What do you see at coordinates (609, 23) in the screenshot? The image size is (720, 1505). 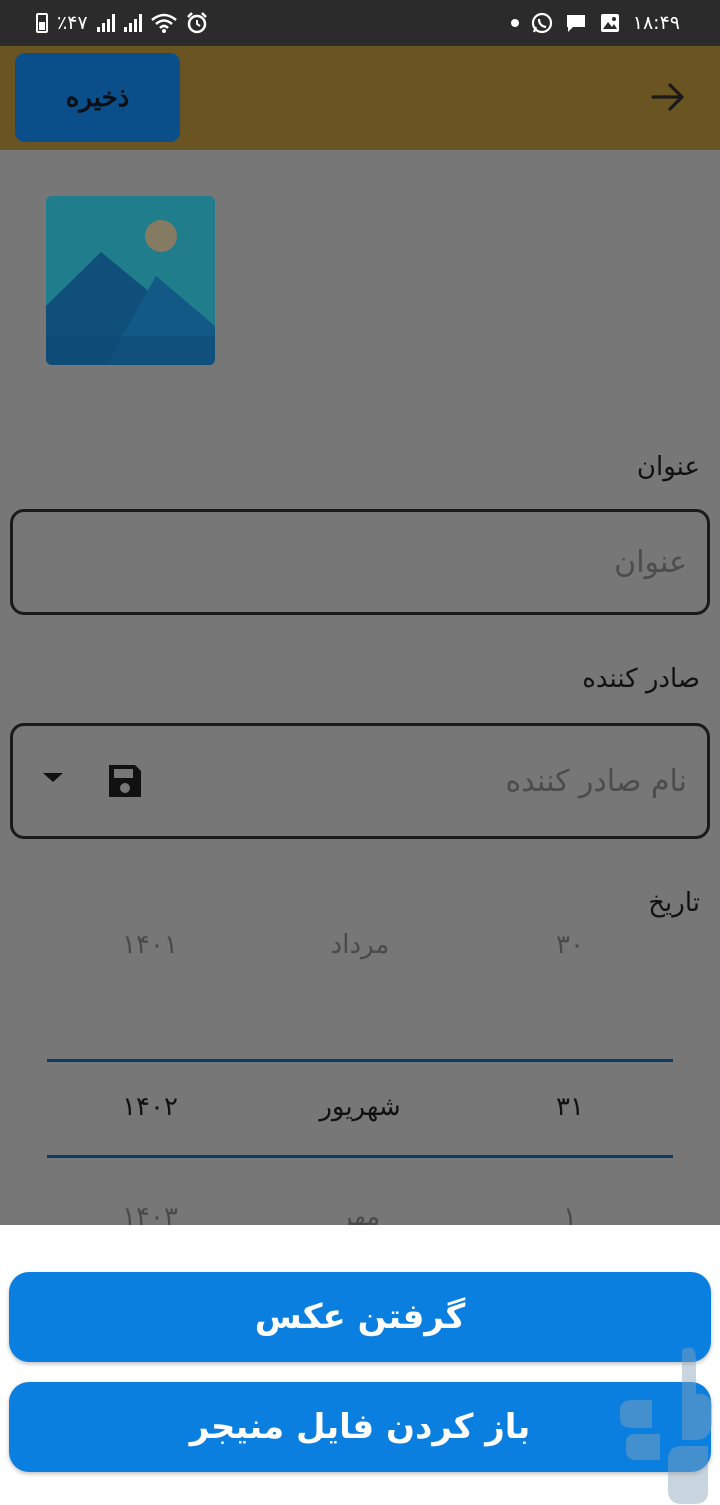 I see `gallery-icon` at bounding box center [609, 23].